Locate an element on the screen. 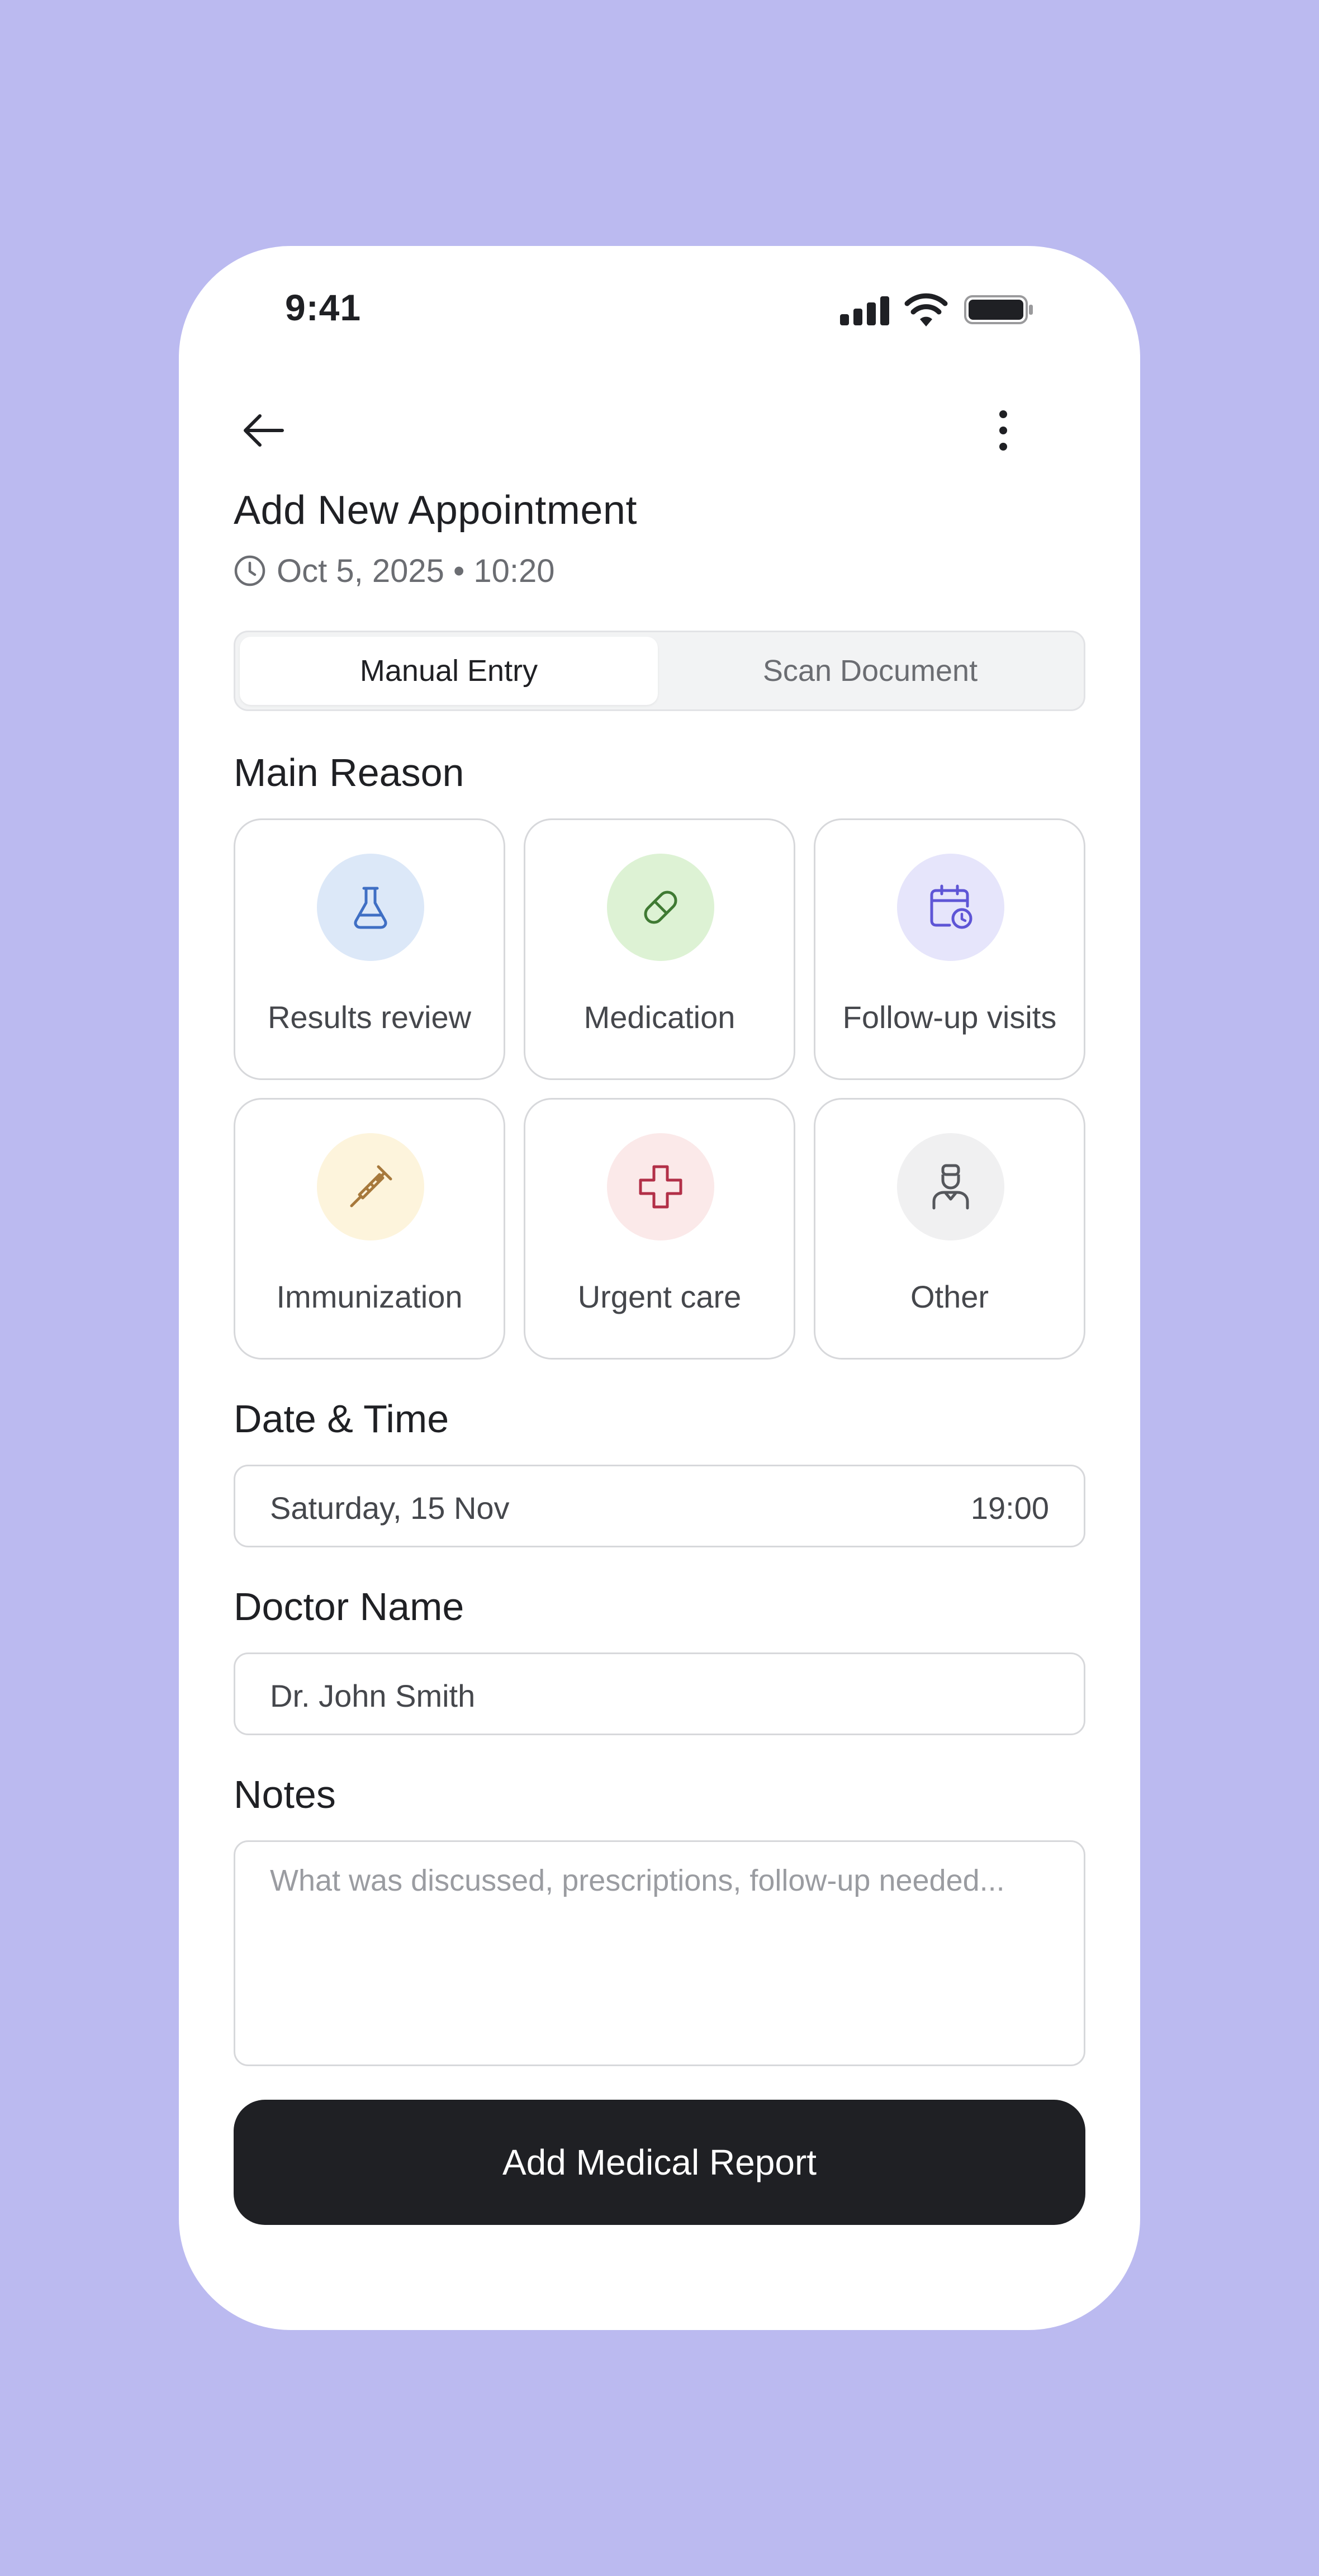  pill-icon is located at coordinates (660, 907).